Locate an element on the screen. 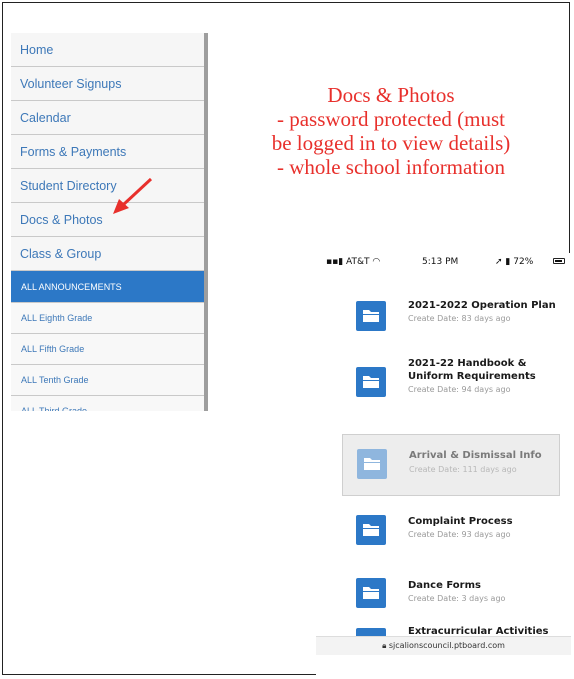  sidebar-item-home: Home is located at coordinates (107, 50).